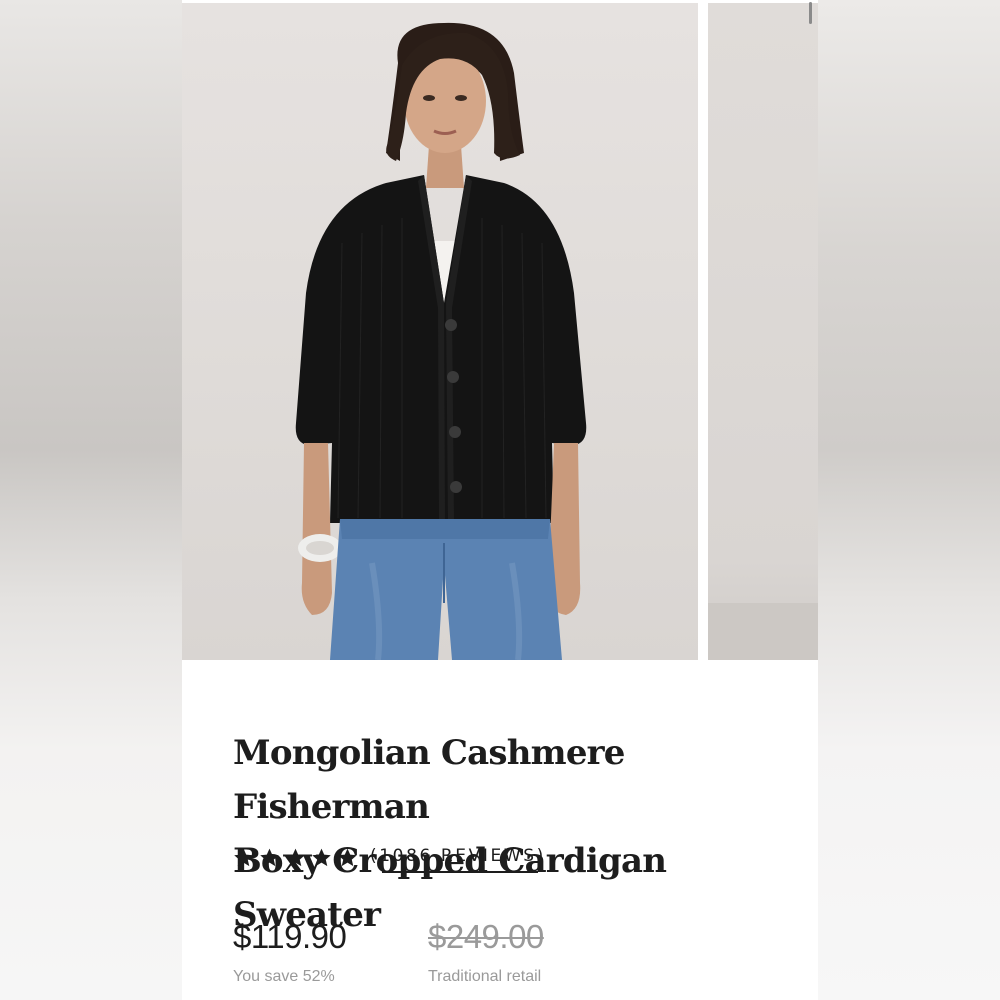  What do you see at coordinates (810, 13) in the screenshot?
I see `scrollbar-thumb` at bounding box center [810, 13].